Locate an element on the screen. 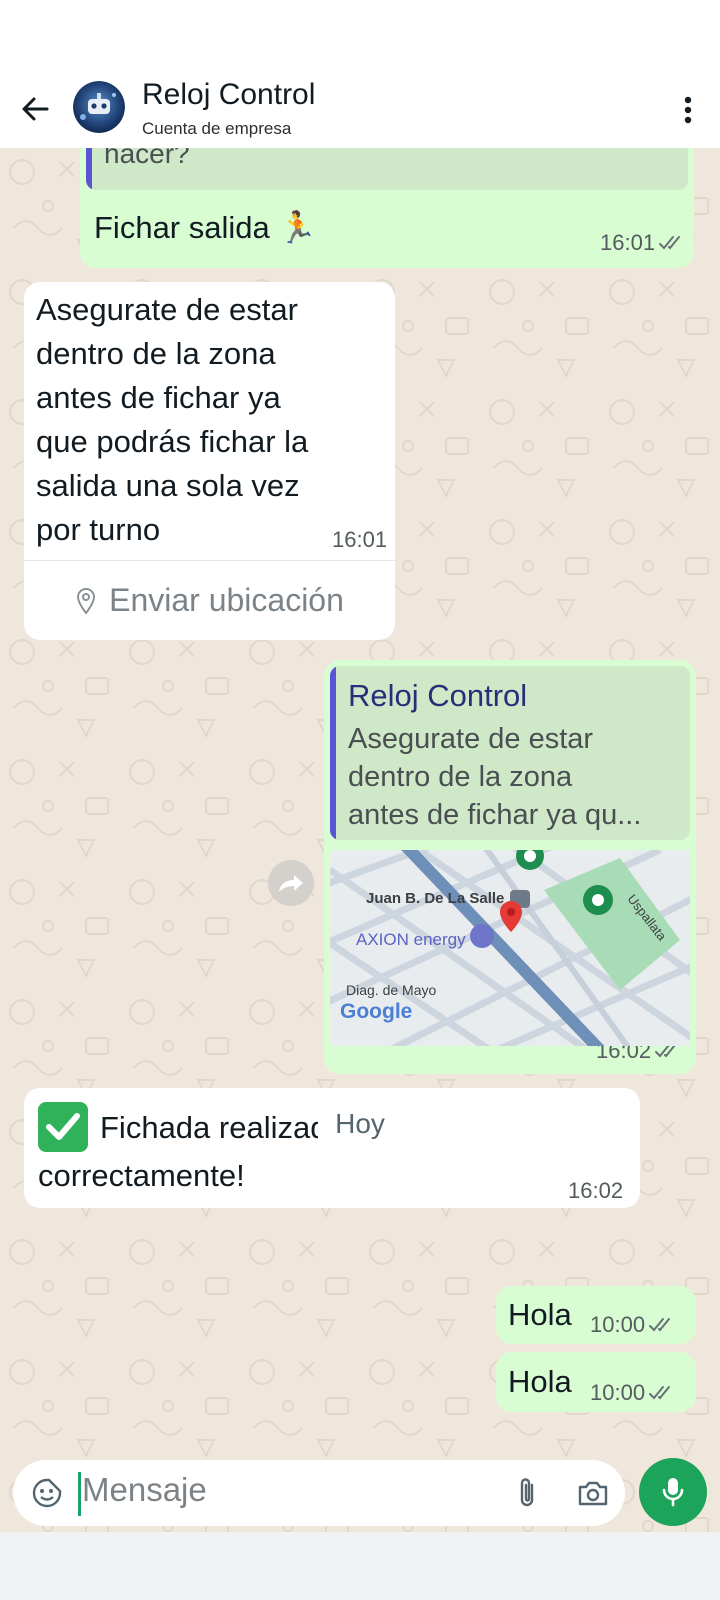 The image size is (720, 1600). message-input: Mensaje is located at coordinates (144, 1490).